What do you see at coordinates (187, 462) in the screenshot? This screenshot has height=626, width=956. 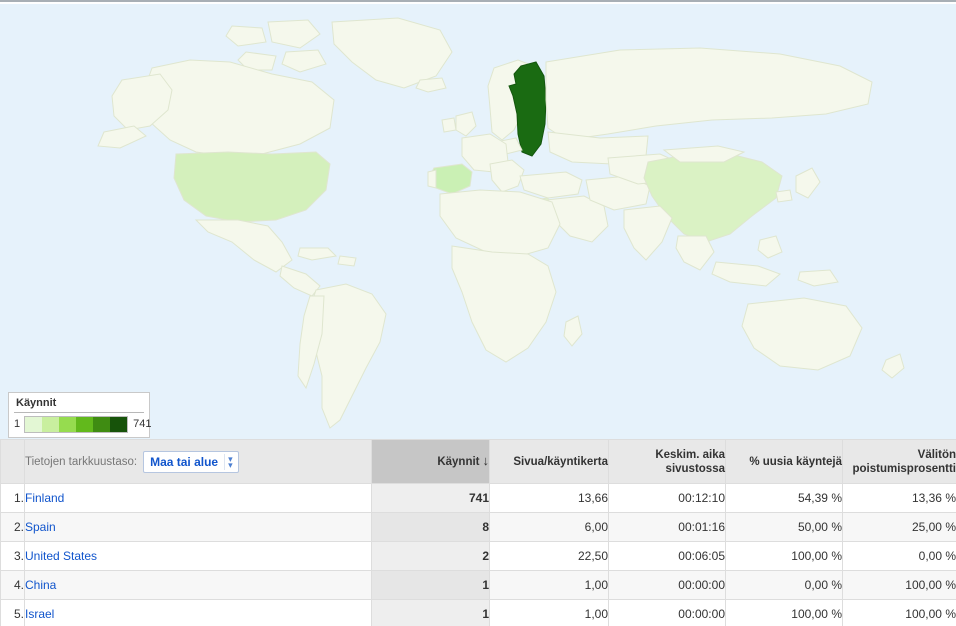 I see `dimension-select-value: Maa tai alue` at bounding box center [187, 462].